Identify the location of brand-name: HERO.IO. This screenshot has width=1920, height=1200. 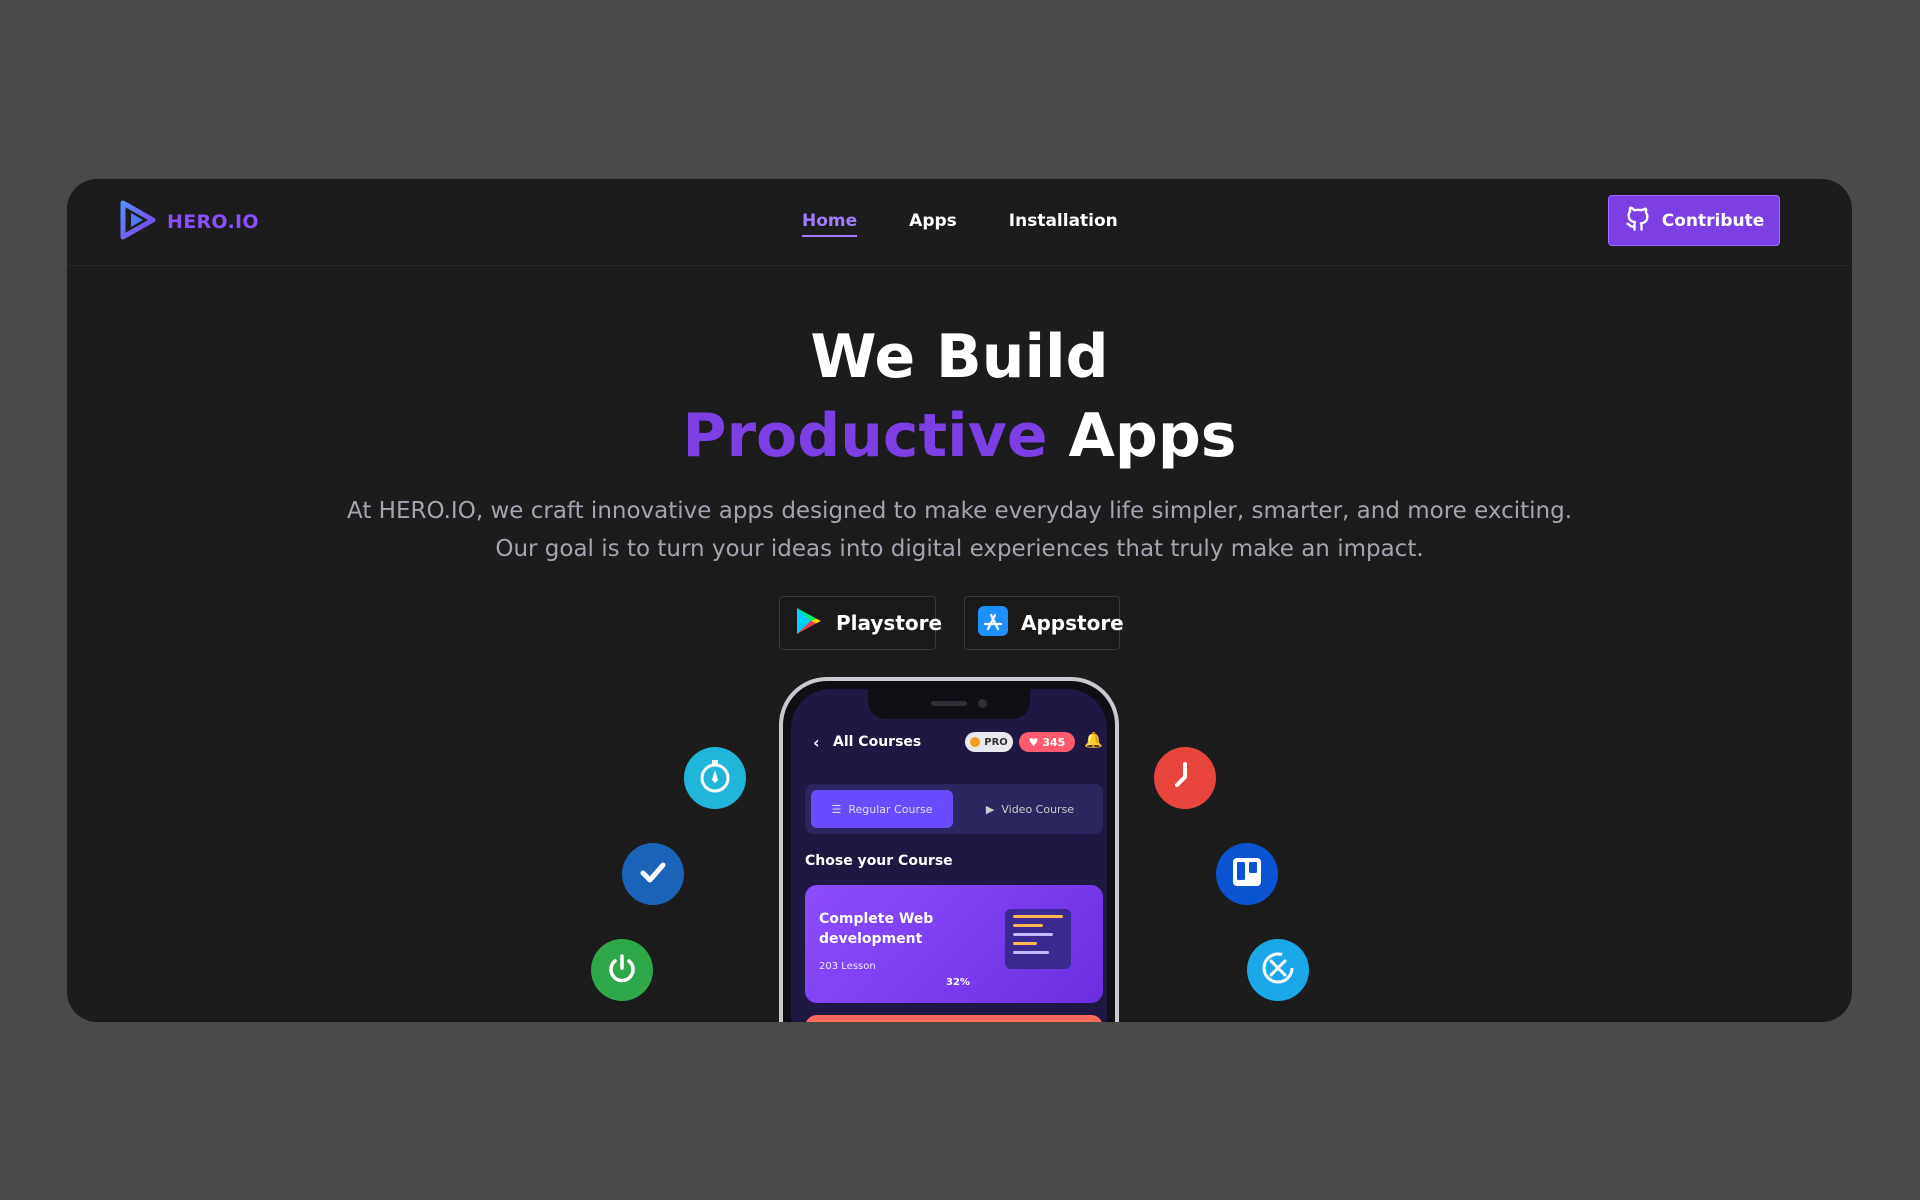
(213, 222).